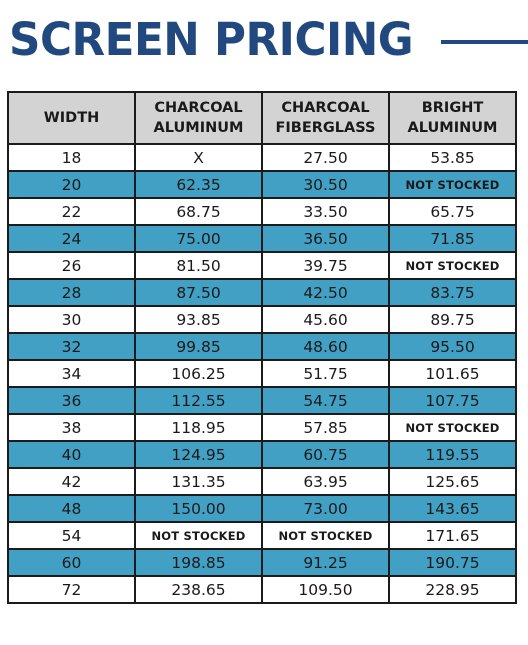 Image resolution: width=528 pixels, height=645 pixels. I want to click on table-row: 28 87.50 42.50 83.75, so click(262, 292).